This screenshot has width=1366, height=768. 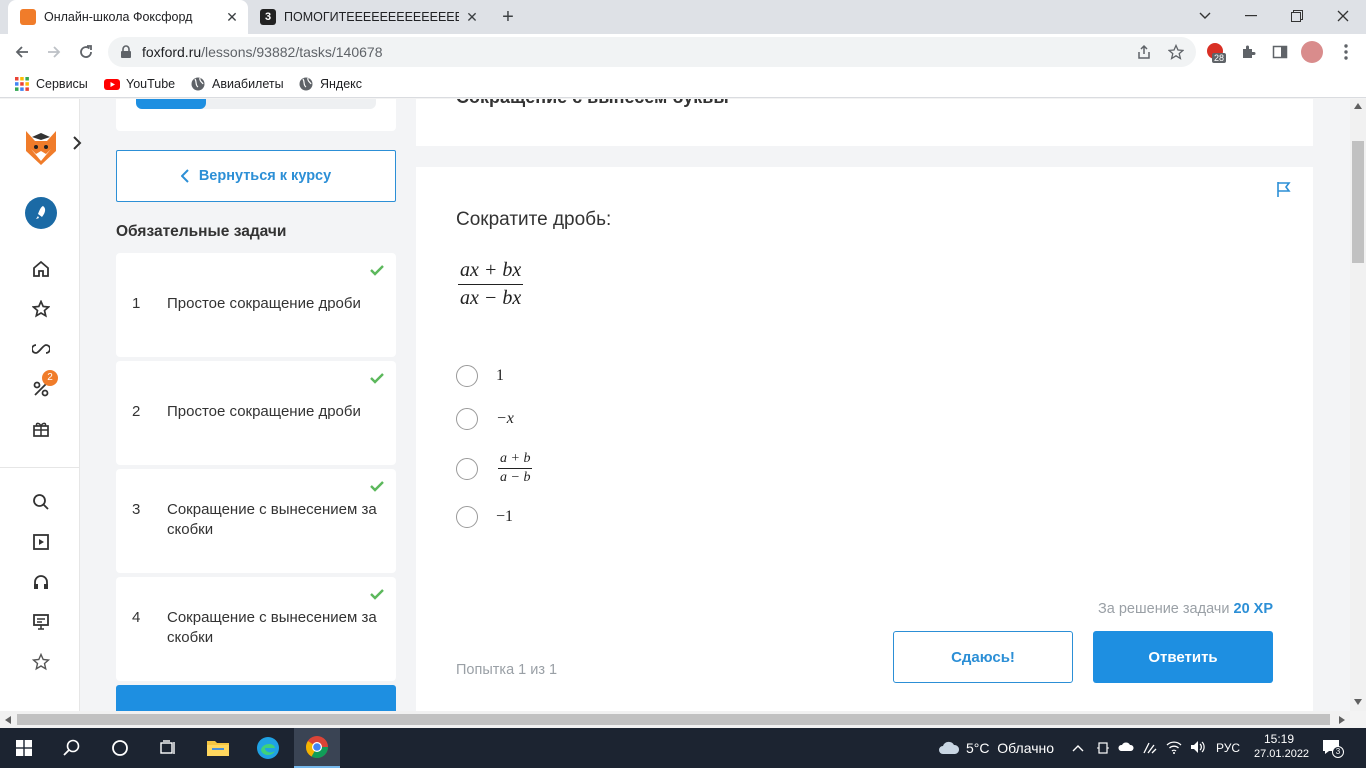 What do you see at coordinates (1358, 202) in the screenshot?
I see `vertical-scroll-thumb` at bounding box center [1358, 202].